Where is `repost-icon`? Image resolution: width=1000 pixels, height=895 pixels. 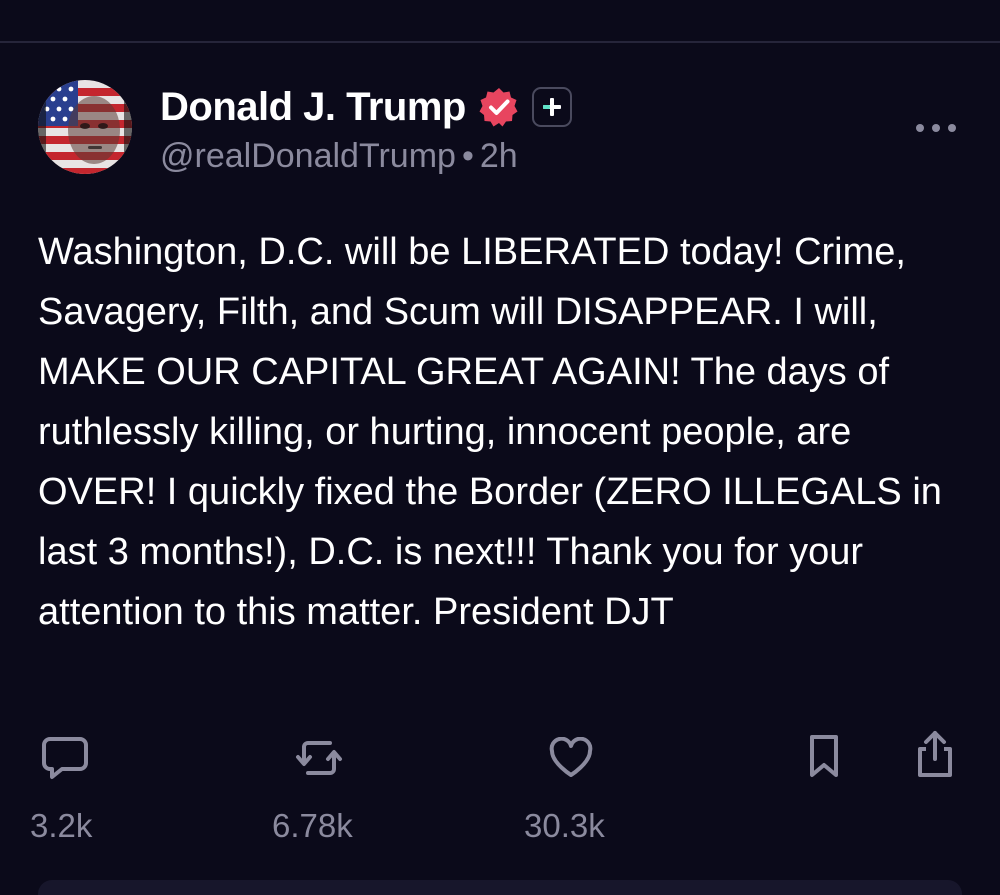
repost-icon is located at coordinates (319, 758).